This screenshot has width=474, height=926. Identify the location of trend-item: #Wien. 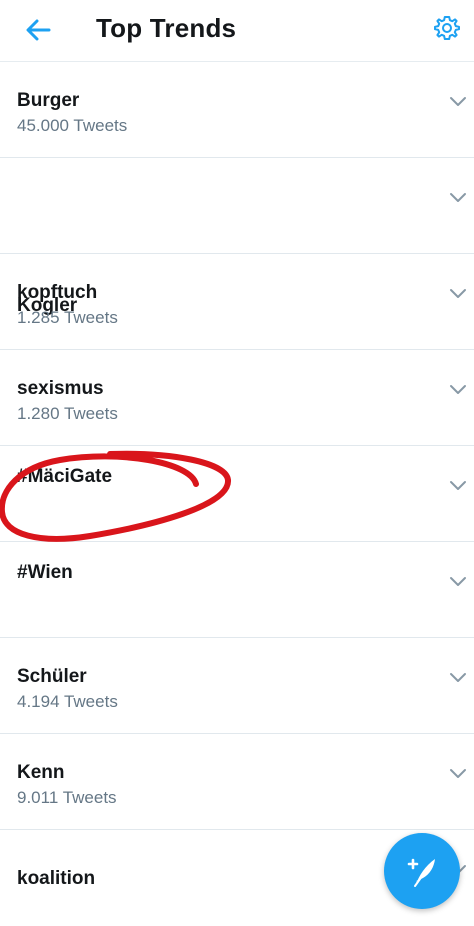
(237, 590).